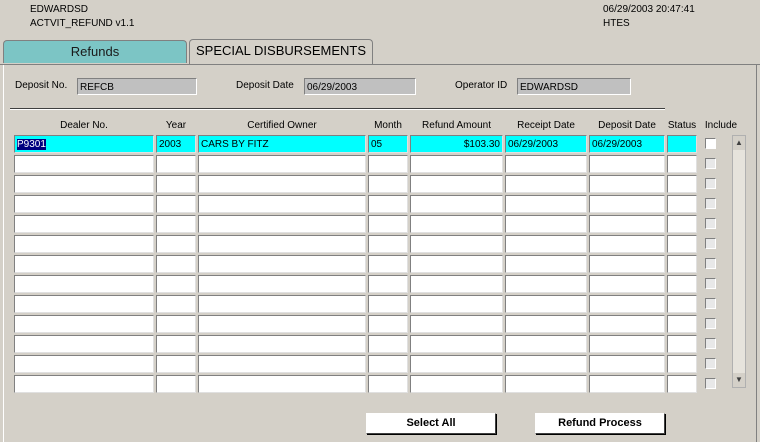 Image resolution: width=760 pixels, height=442 pixels. Describe the element at coordinates (600, 423) in the screenshot. I see `refund-process-button: Refund Process` at that location.